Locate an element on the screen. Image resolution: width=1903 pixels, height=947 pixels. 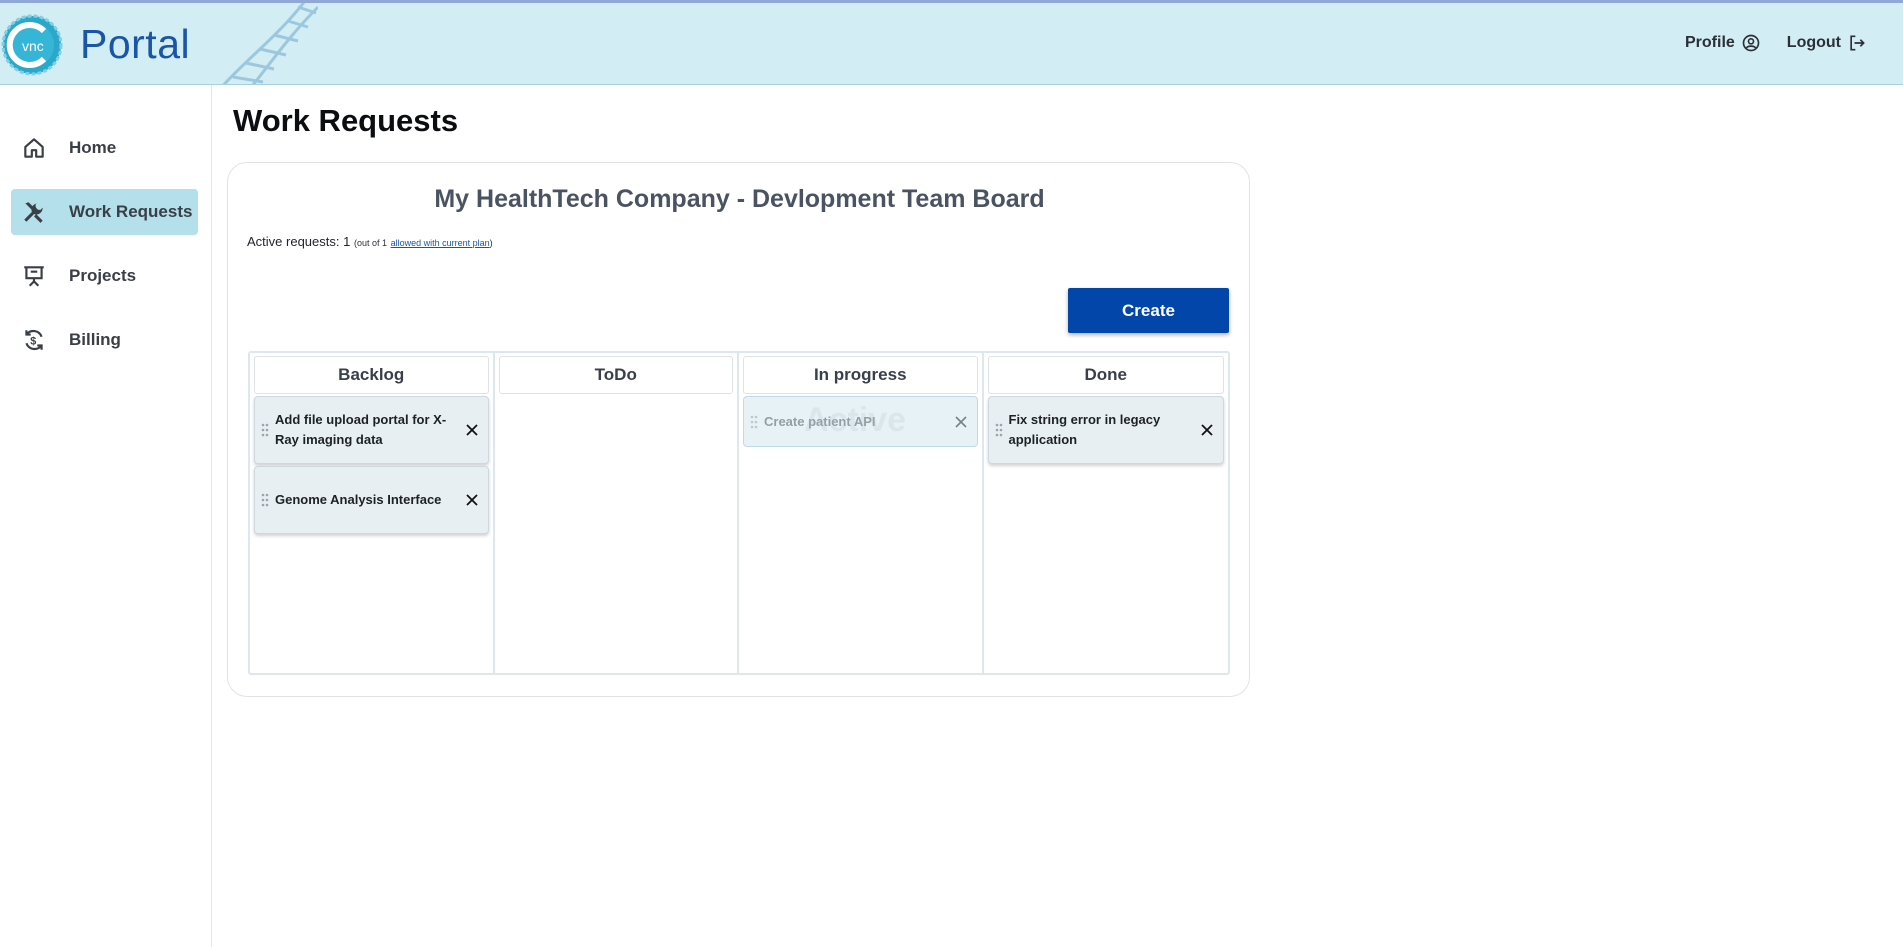
plan-link: allowed with current plan is located at coordinates (440, 243).